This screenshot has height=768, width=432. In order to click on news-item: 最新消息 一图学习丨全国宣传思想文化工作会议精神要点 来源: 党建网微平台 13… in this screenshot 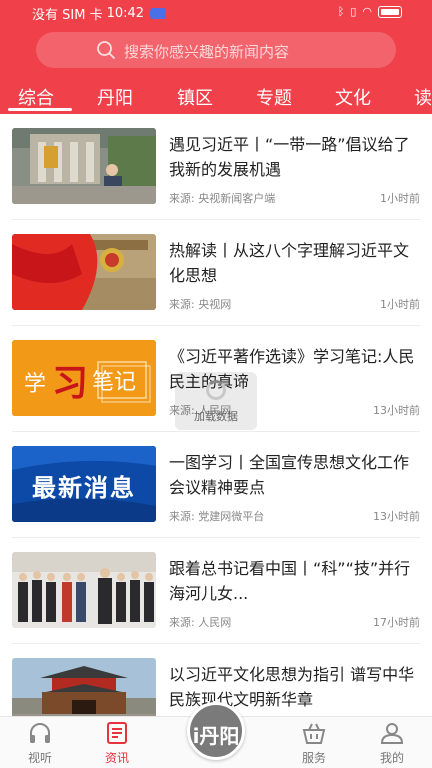, I will do `click(216, 485)`.